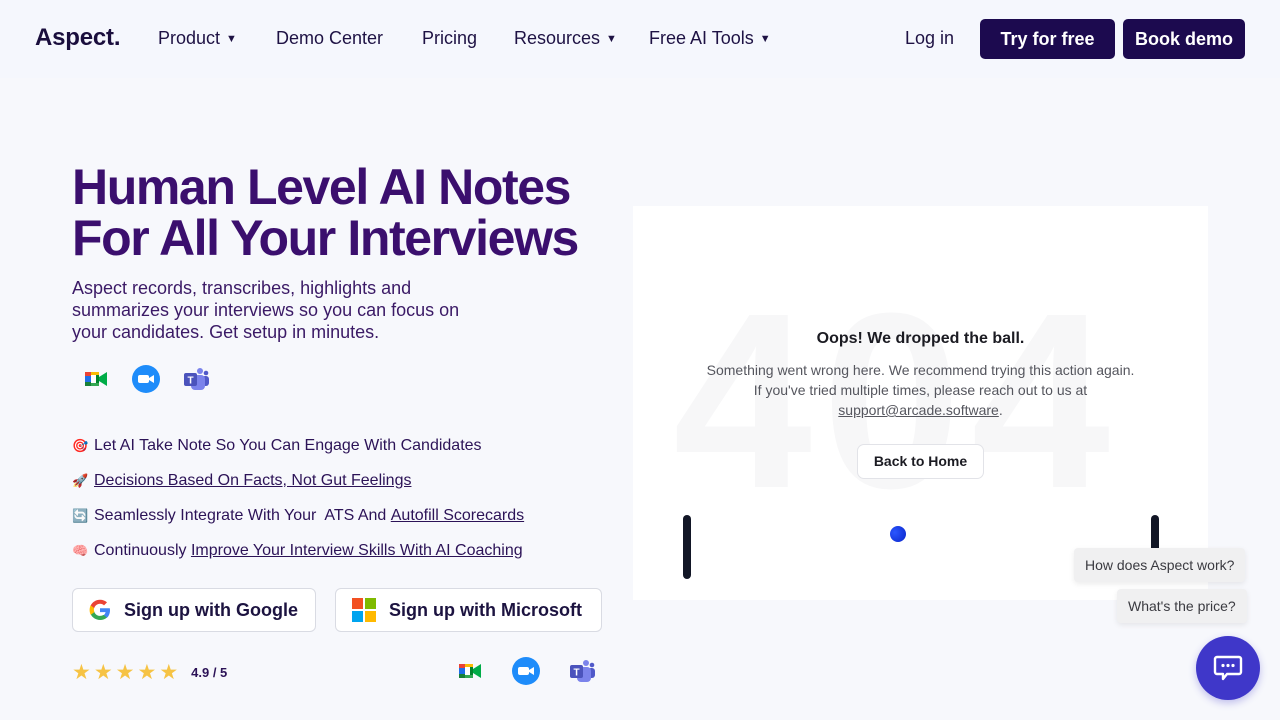 The height and width of the screenshot is (720, 1280). Describe the element at coordinates (701, 38) in the screenshot. I see `nav-free-ai-tools-label: Free AI Tools` at that location.